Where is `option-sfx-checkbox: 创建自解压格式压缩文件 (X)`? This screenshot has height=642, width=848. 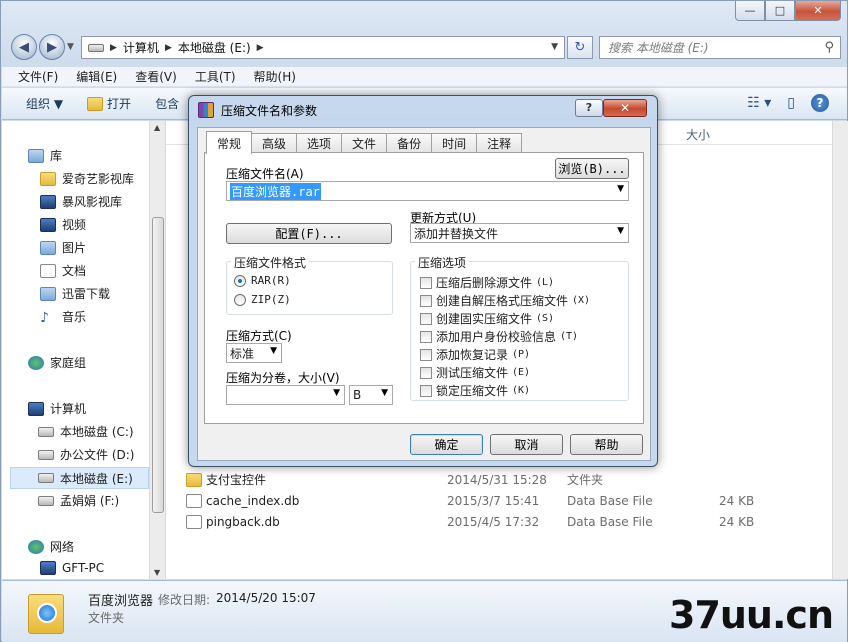 option-sfx-checkbox: 创建自解压格式压缩文件 (X) is located at coordinates (505, 300).